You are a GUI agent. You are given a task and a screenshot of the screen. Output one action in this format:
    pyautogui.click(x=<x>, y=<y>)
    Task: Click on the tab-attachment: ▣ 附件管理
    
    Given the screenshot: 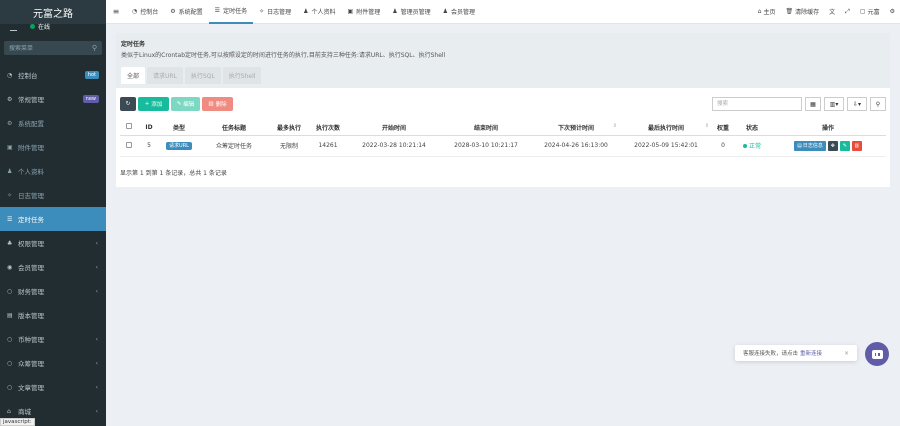 What is the action you would take?
    pyautogui.click(x=364, y=12)
    